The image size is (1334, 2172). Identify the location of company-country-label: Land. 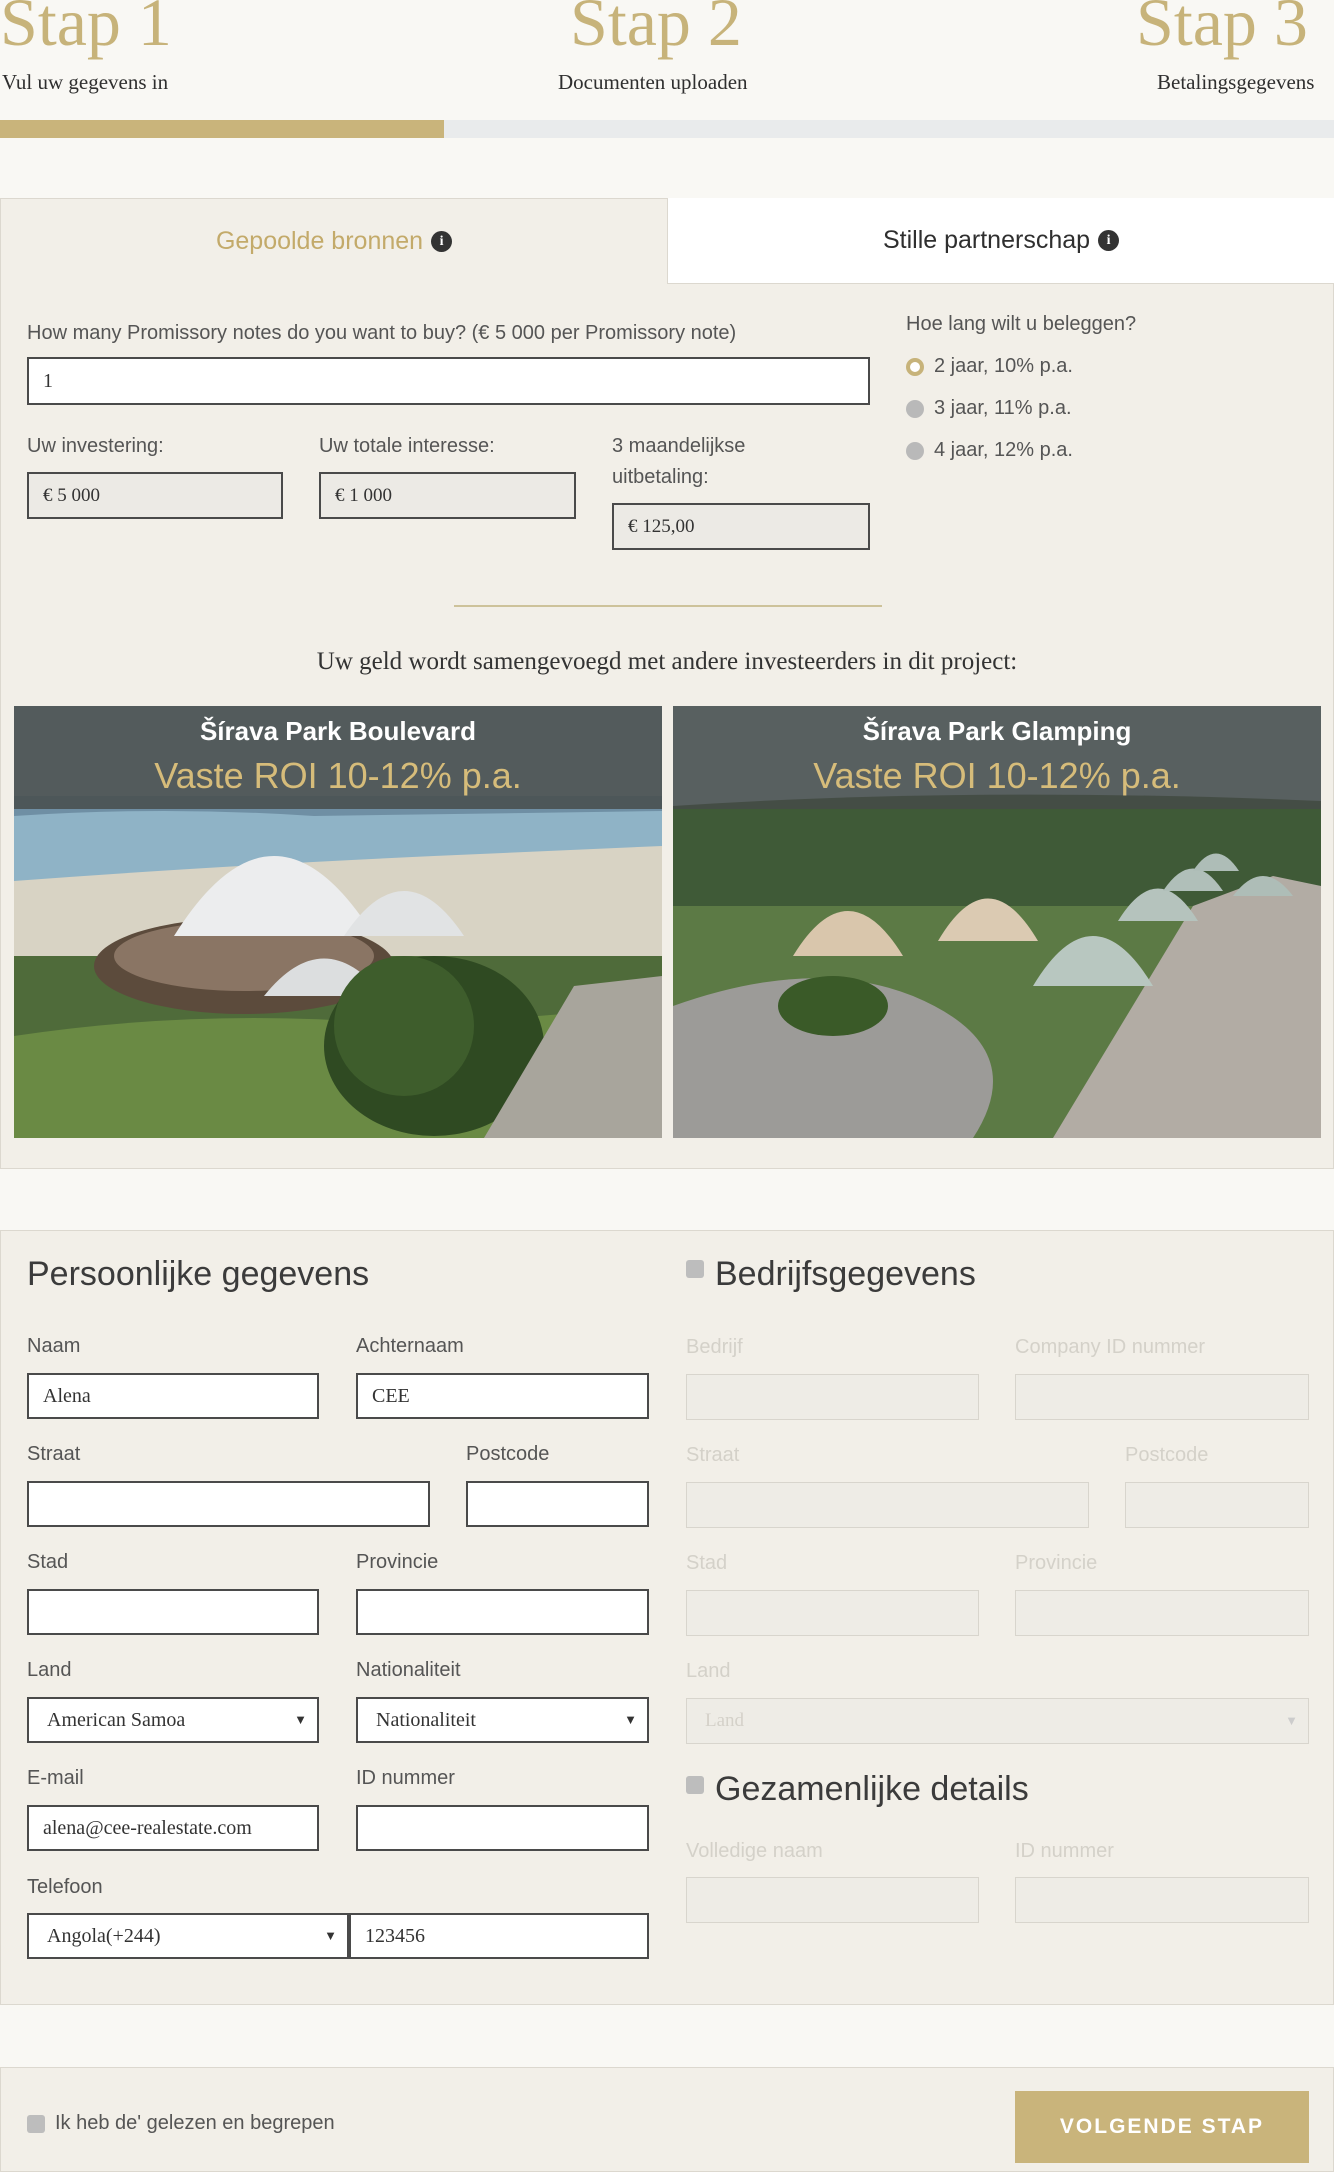
(708, 1671).